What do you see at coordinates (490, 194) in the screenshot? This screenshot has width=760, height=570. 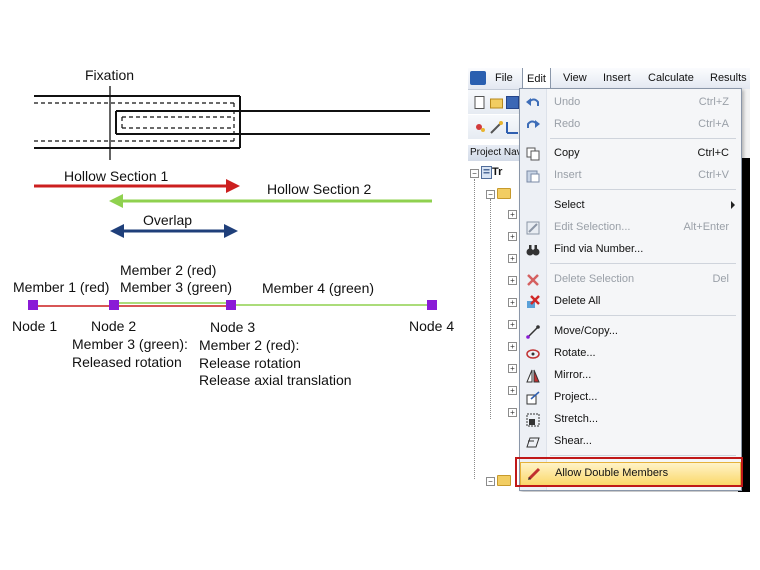 I see `tree-collapse-folder-1: −` at bounding box center [490, 194].